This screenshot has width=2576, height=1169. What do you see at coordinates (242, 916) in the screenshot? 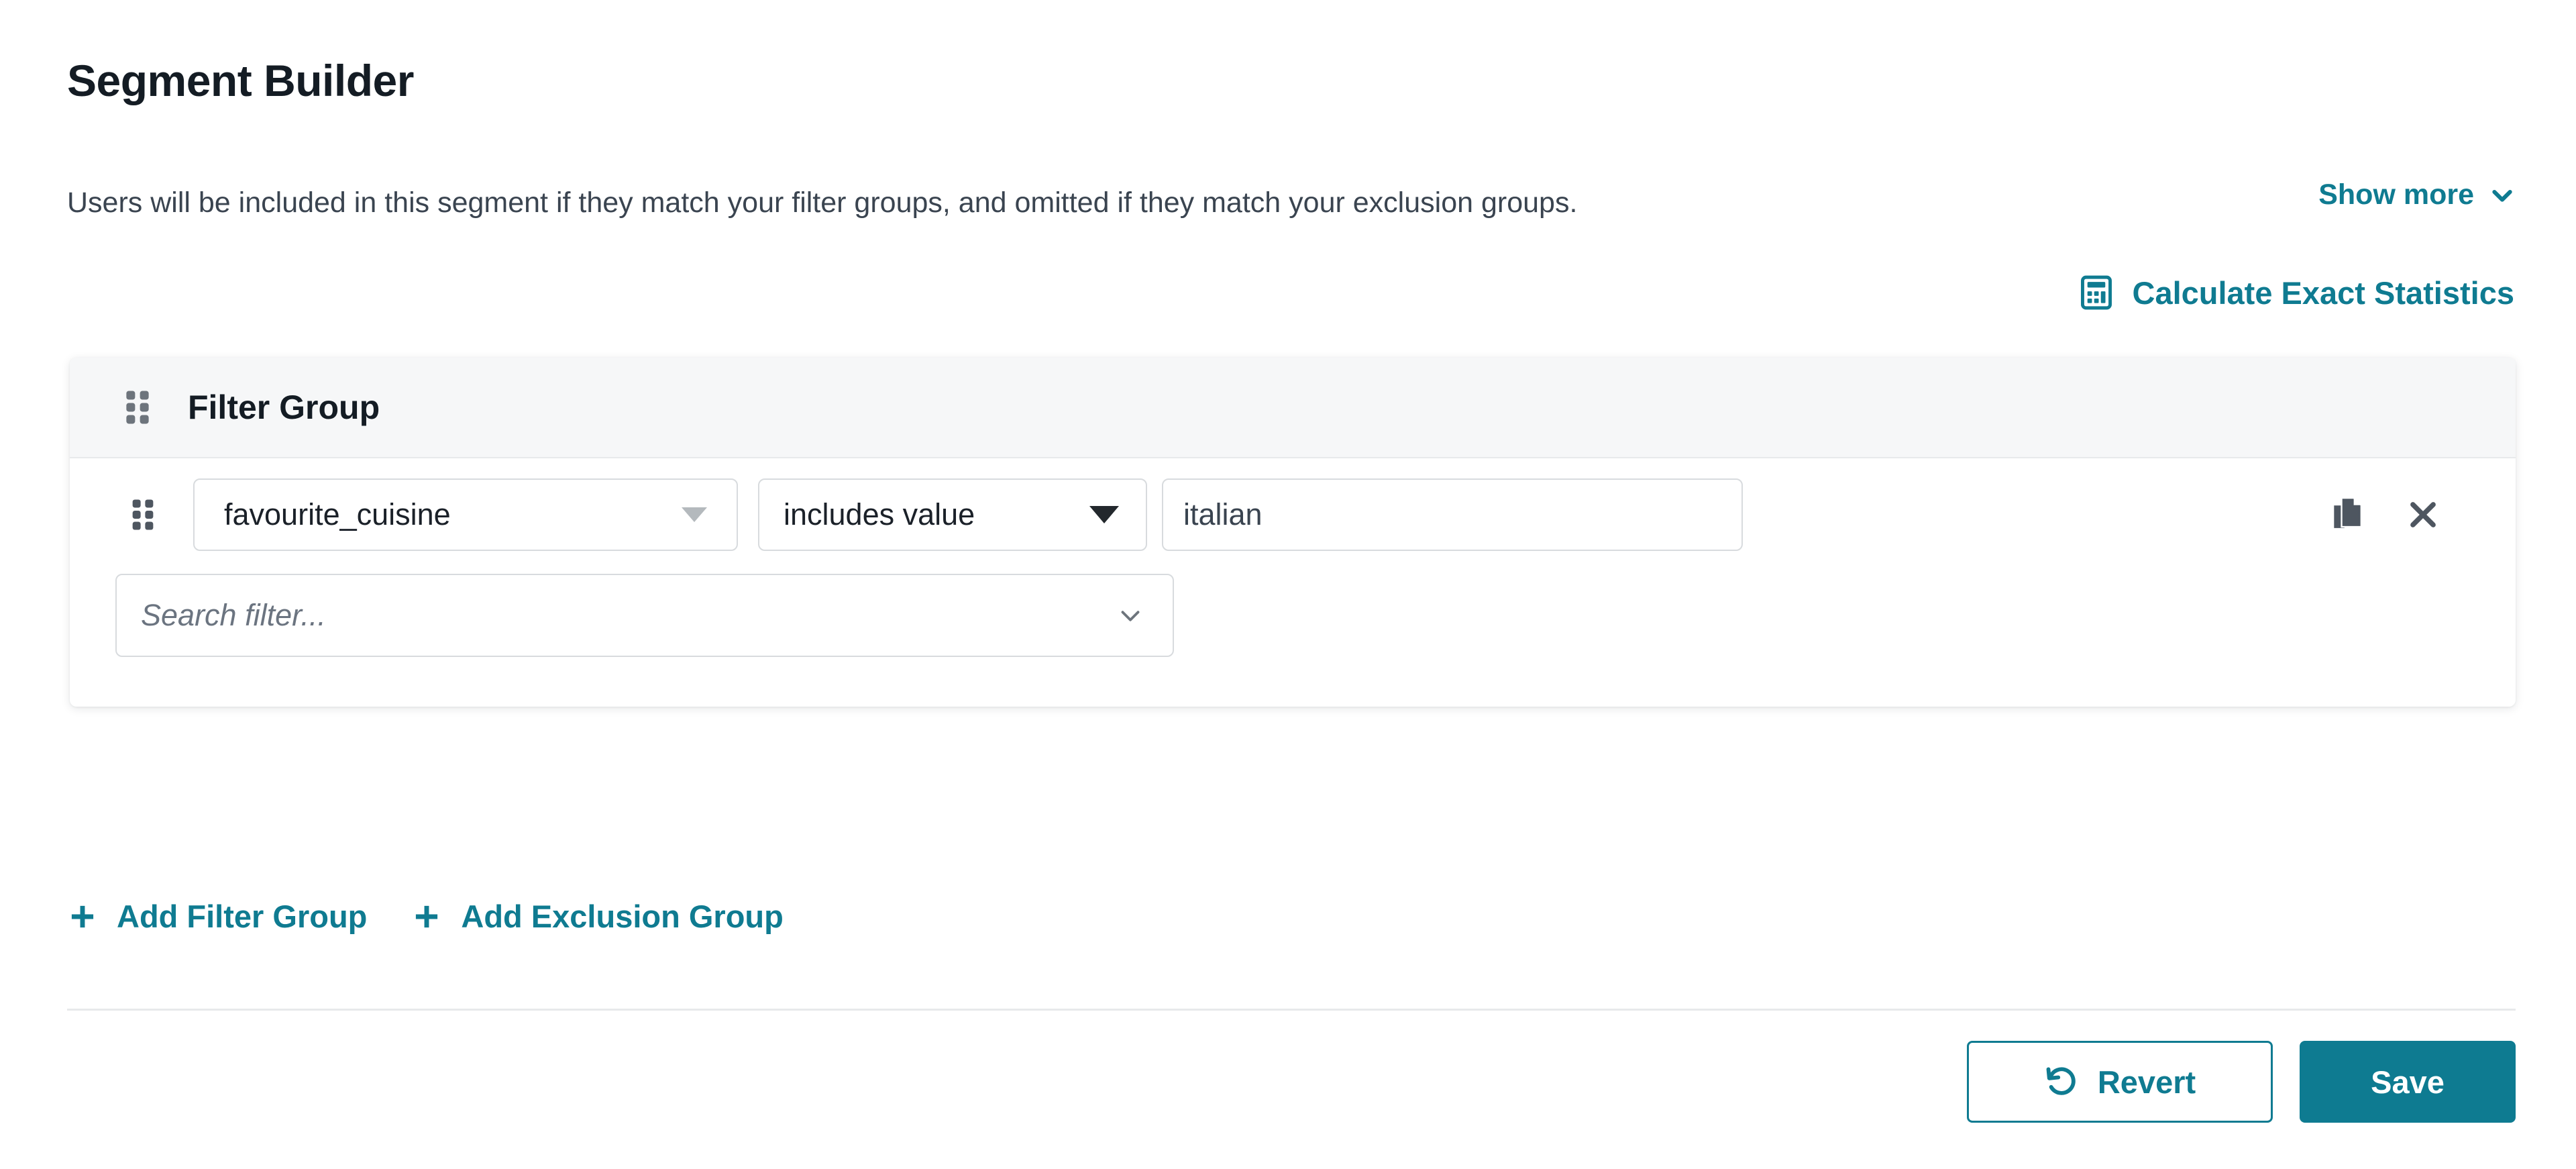
I see `add-filter-group-label: Add Filter Group` at bounding box center [242, 916].